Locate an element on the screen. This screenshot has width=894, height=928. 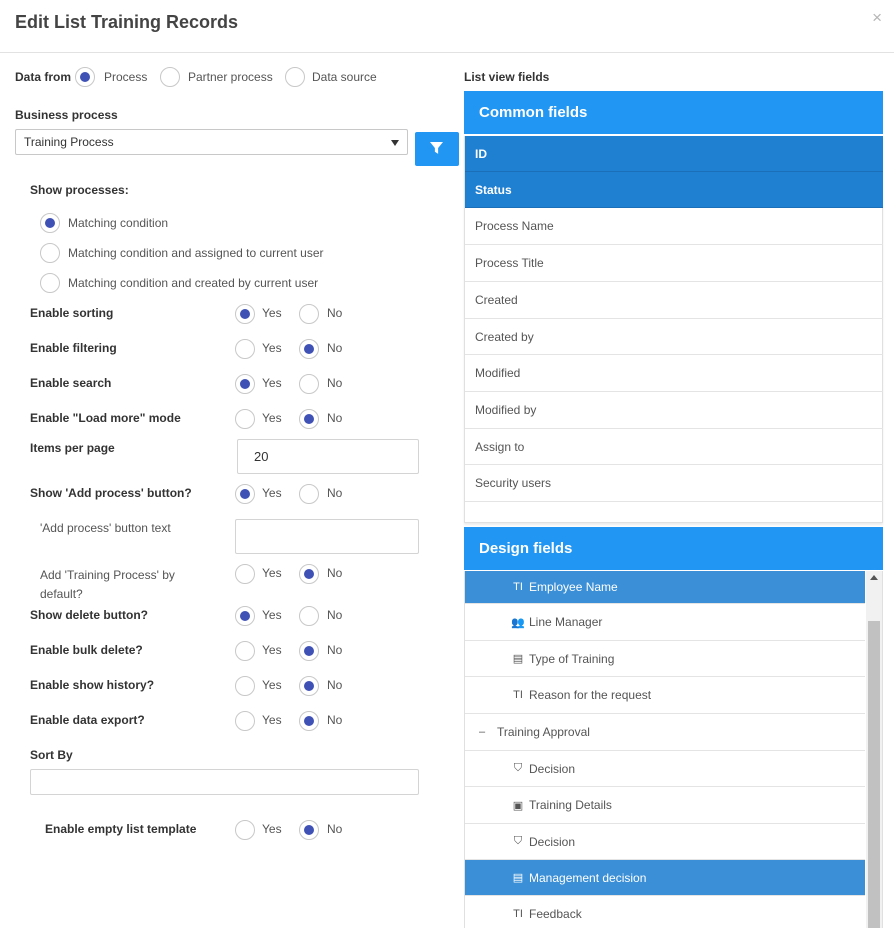
design-field-row: ▣ Training Details is located at coordinates (665, 805).